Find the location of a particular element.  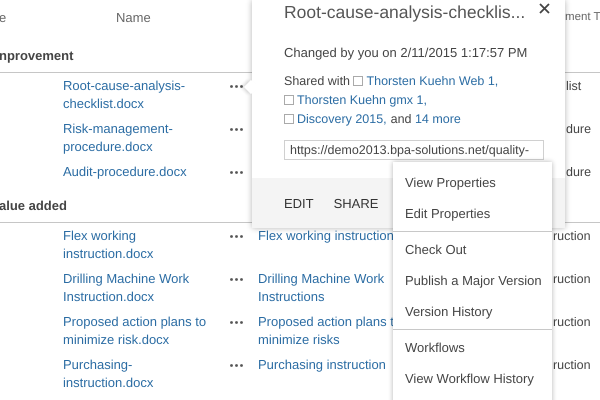

menu-item: Workflows is located at coordinates (472, 347).